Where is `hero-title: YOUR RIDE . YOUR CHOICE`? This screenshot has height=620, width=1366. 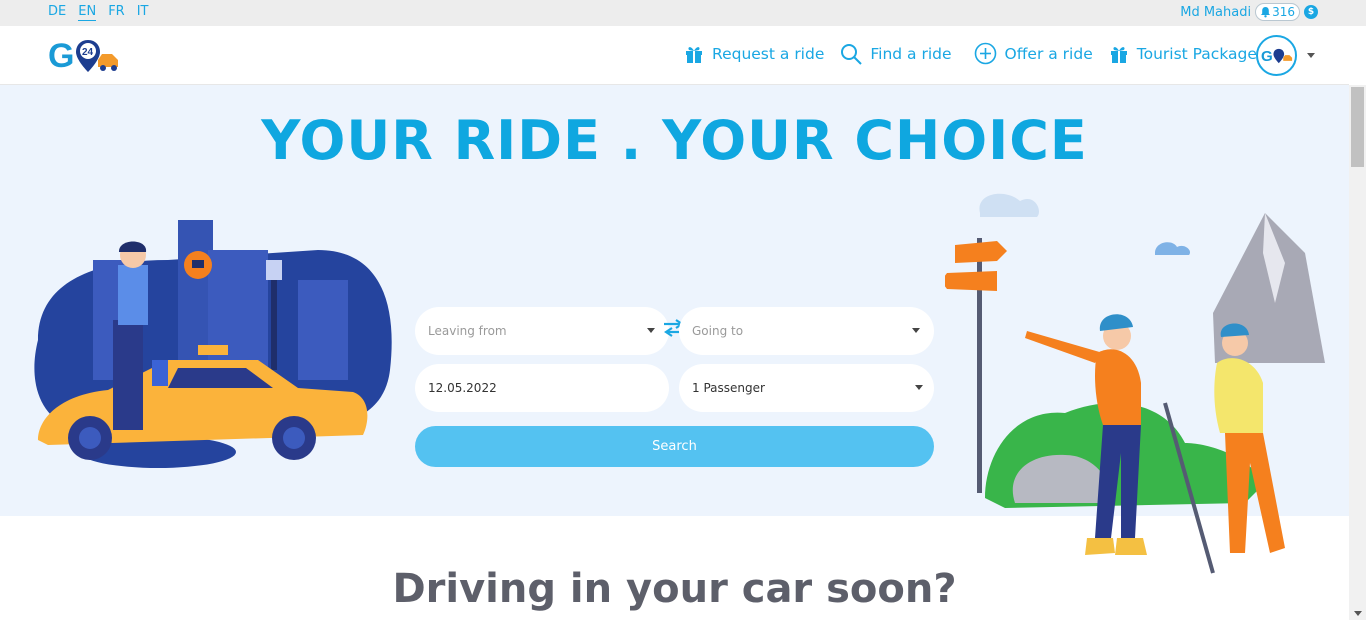
hero-title: YOUR RIDE . YOUR CHOICE is located at coordinates (674, 140).